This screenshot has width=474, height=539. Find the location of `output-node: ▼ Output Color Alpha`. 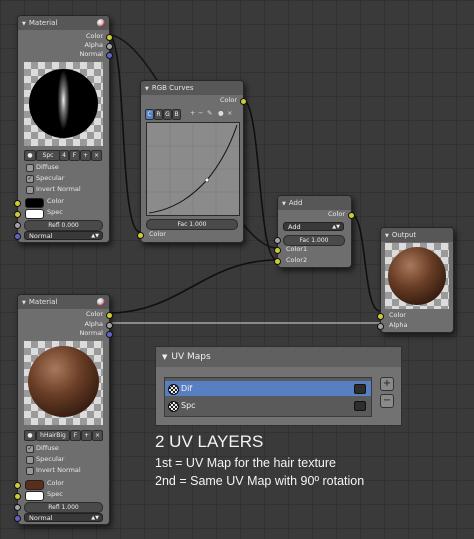

output-node: ▼ Output Color Alpha is located at coordinates (415, 280).